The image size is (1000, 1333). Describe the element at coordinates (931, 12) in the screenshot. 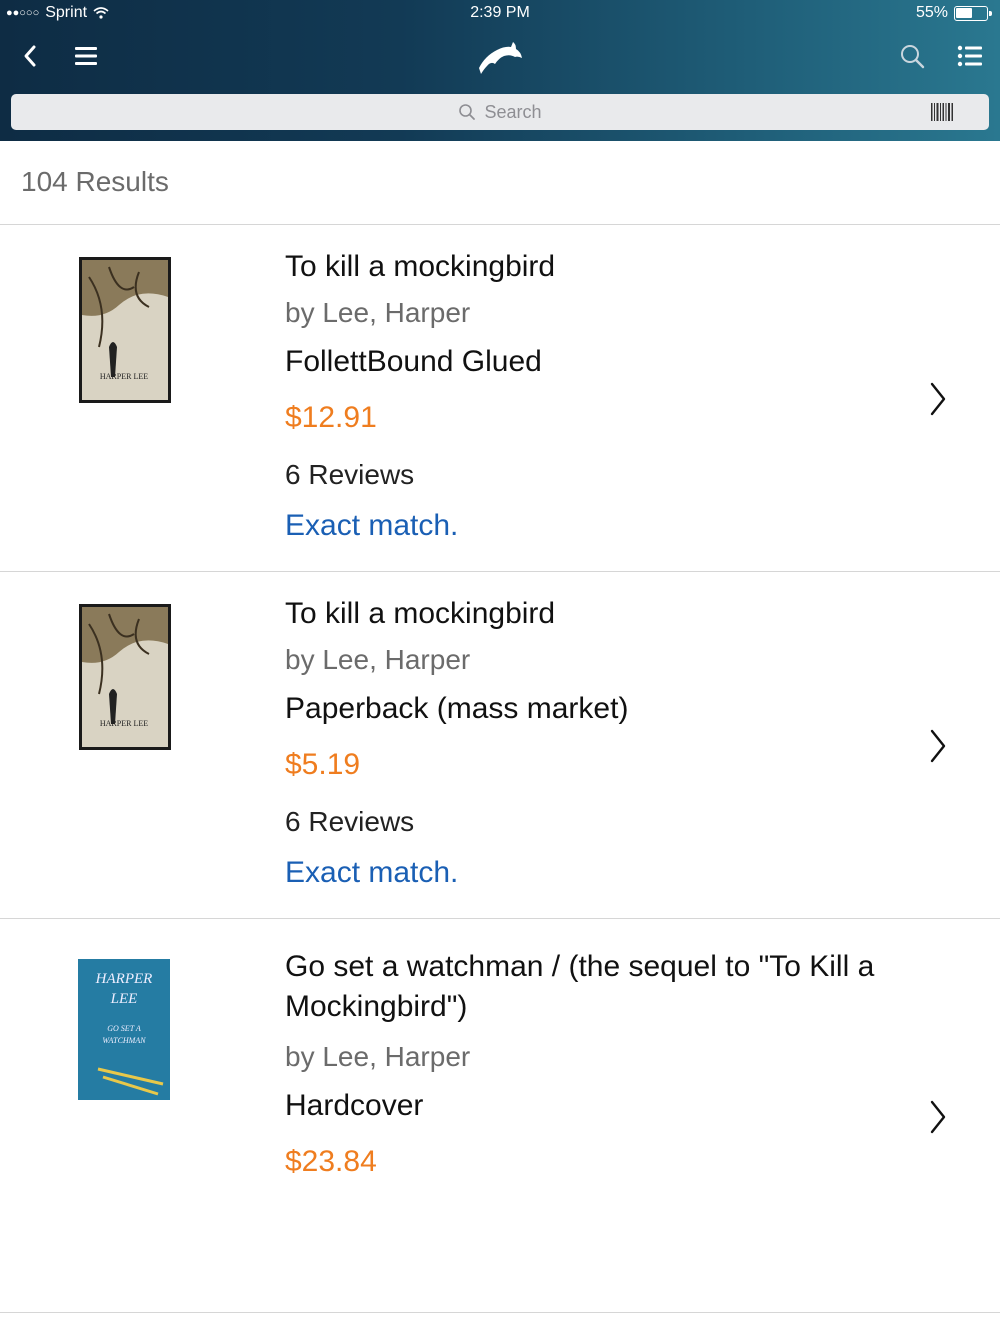

I see `battery-percent: 55%` at that location.